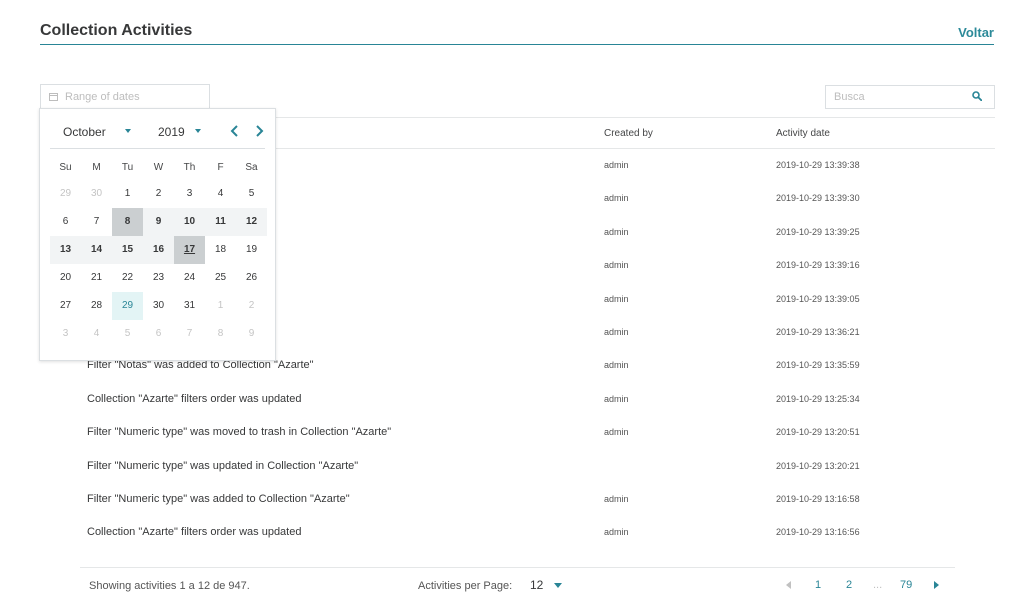  Describe the element at coordinates (220, 222) in the screenshot. I see `calendar-day: 11` at that location.